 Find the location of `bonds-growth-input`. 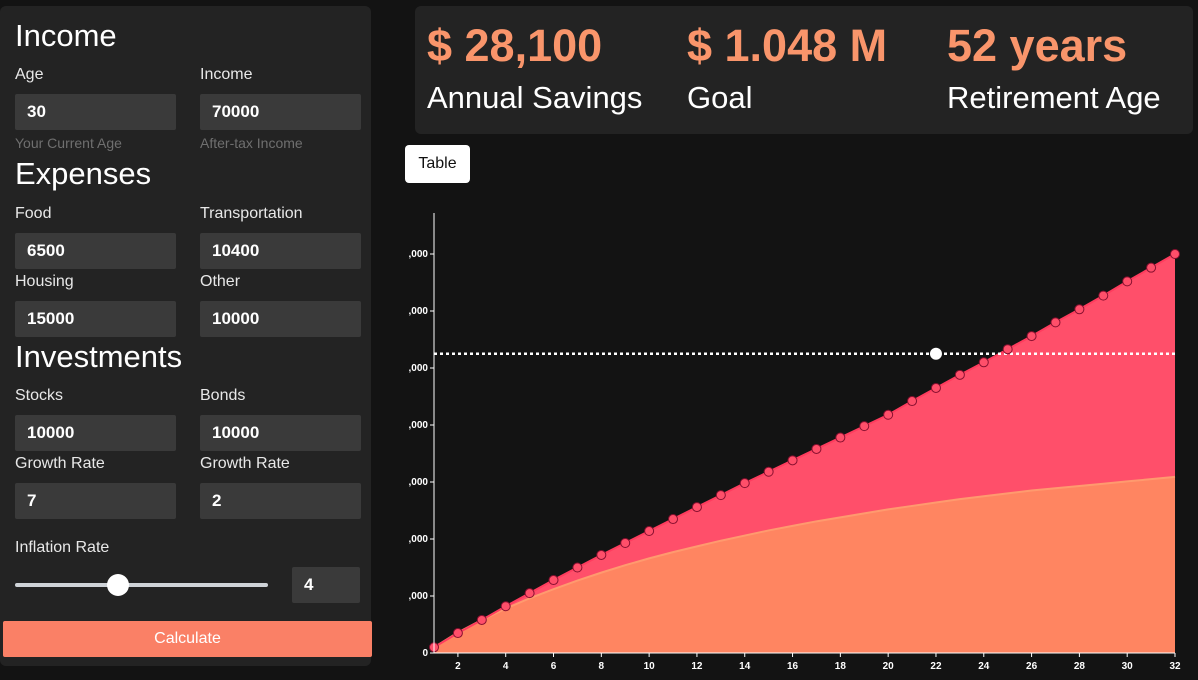

bonds-growth-input is located at coordinates (280, 501).